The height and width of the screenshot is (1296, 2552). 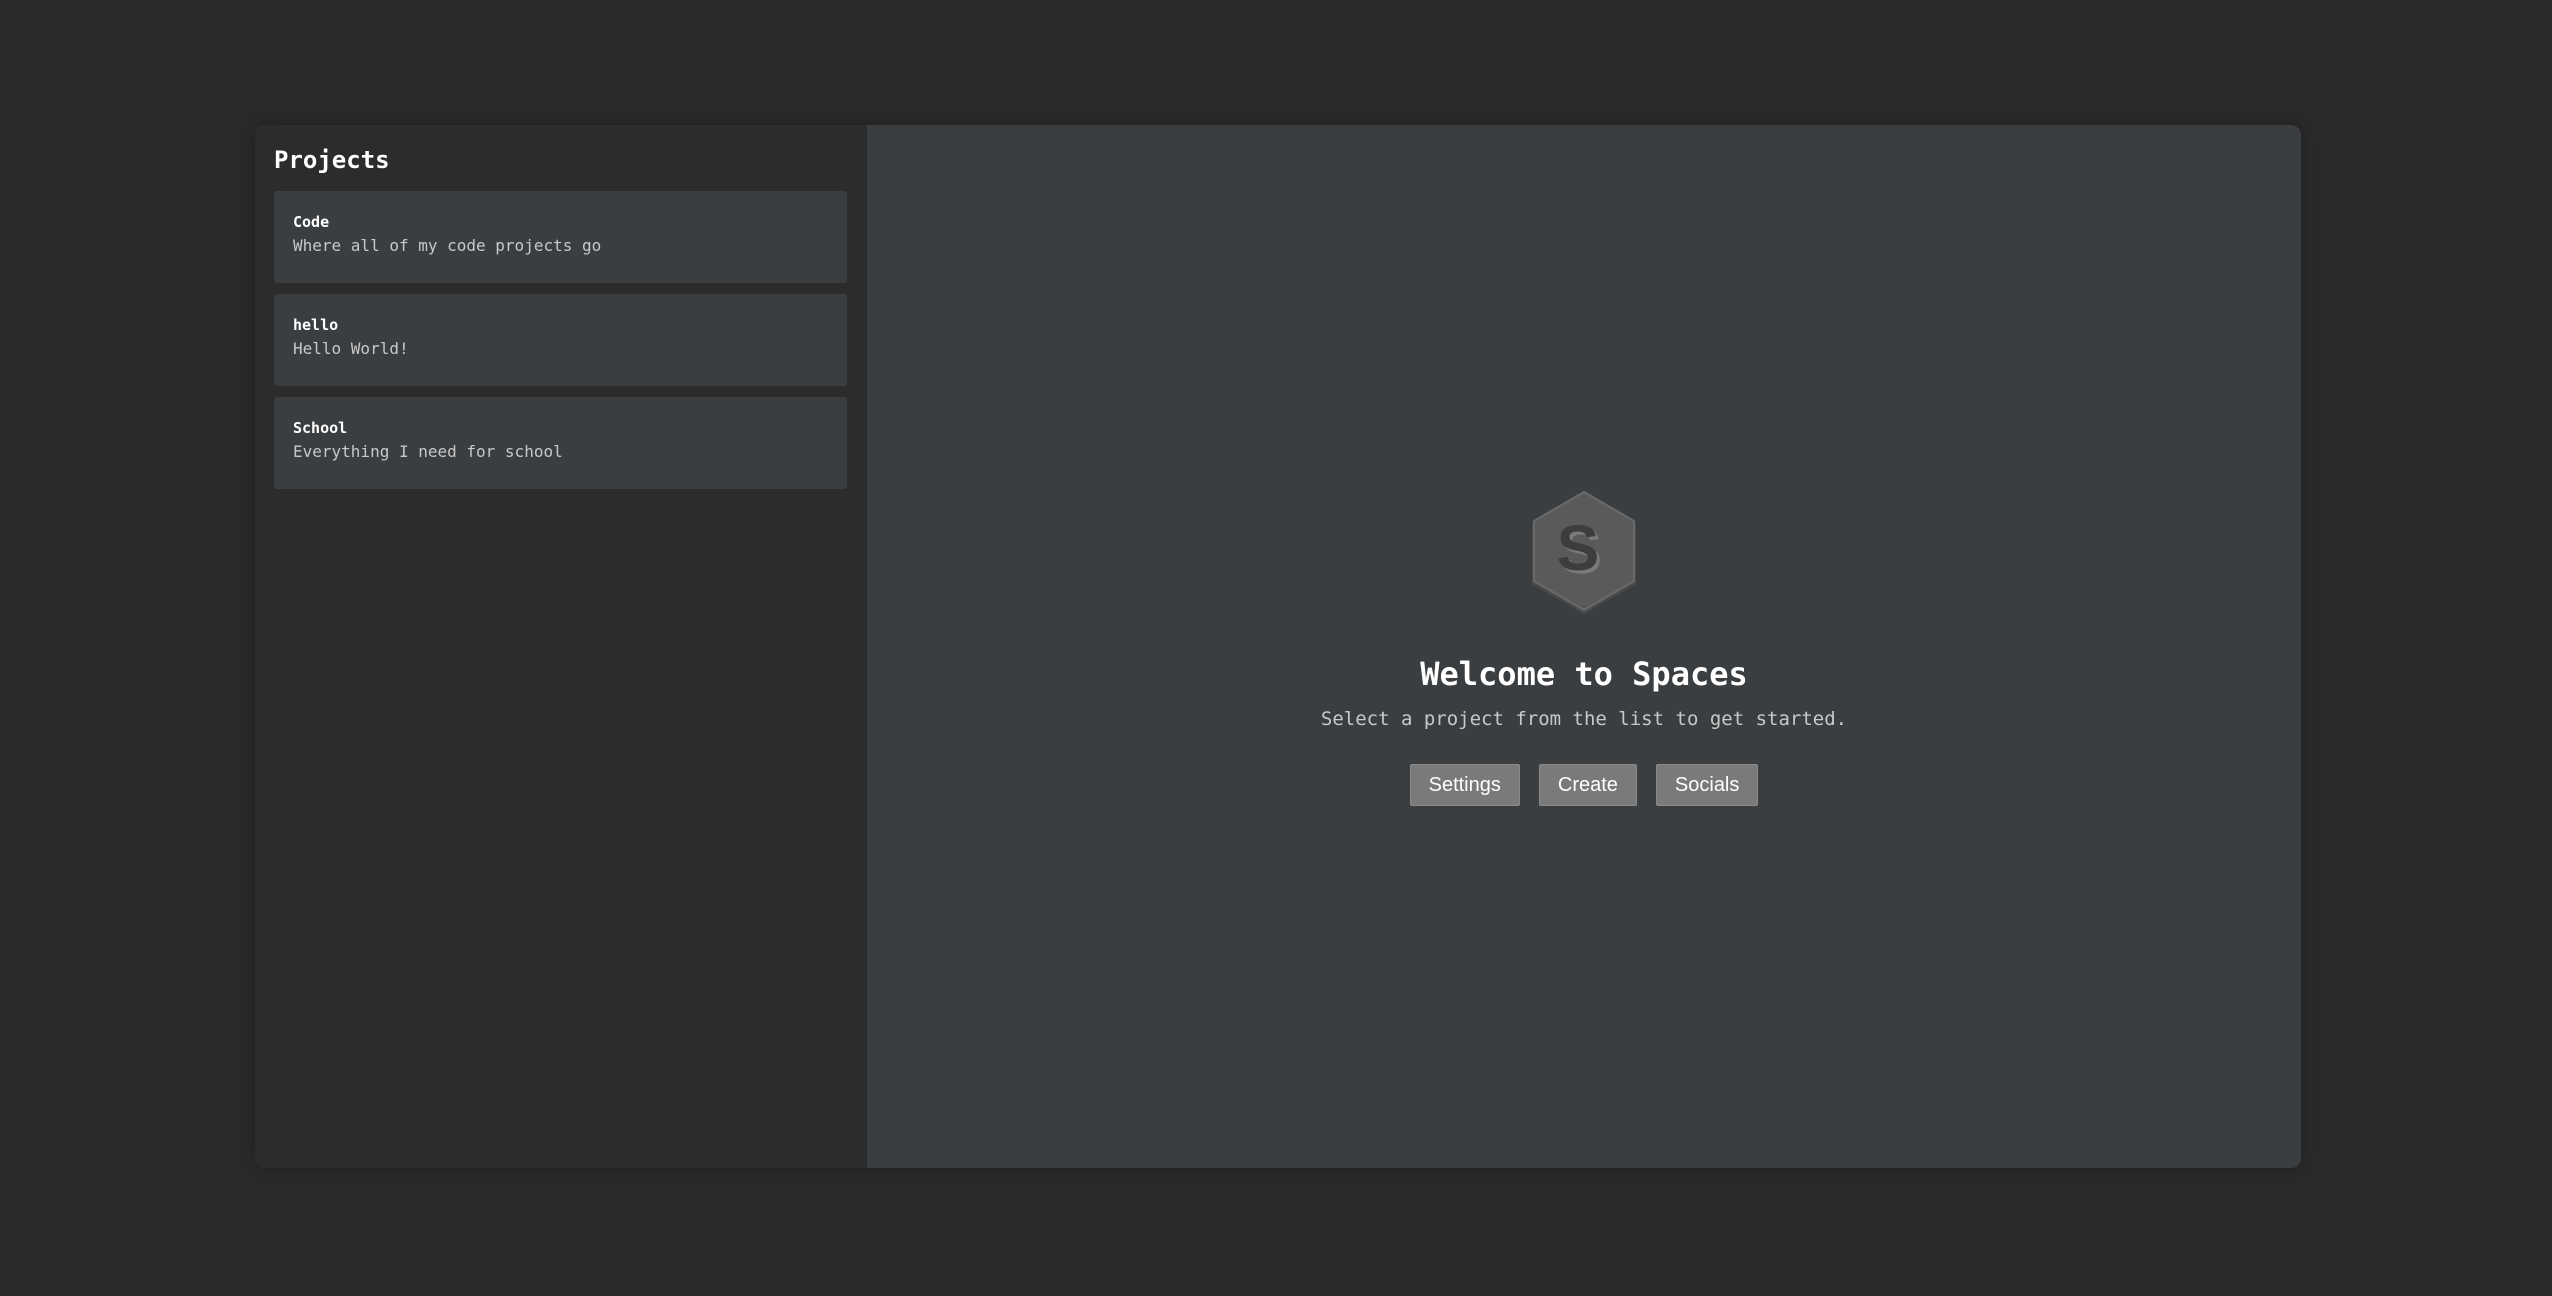 What do you see at coordinates (316, 325) in the screenshot?
I see `project-name: hello` at bounding box center [316, 325].